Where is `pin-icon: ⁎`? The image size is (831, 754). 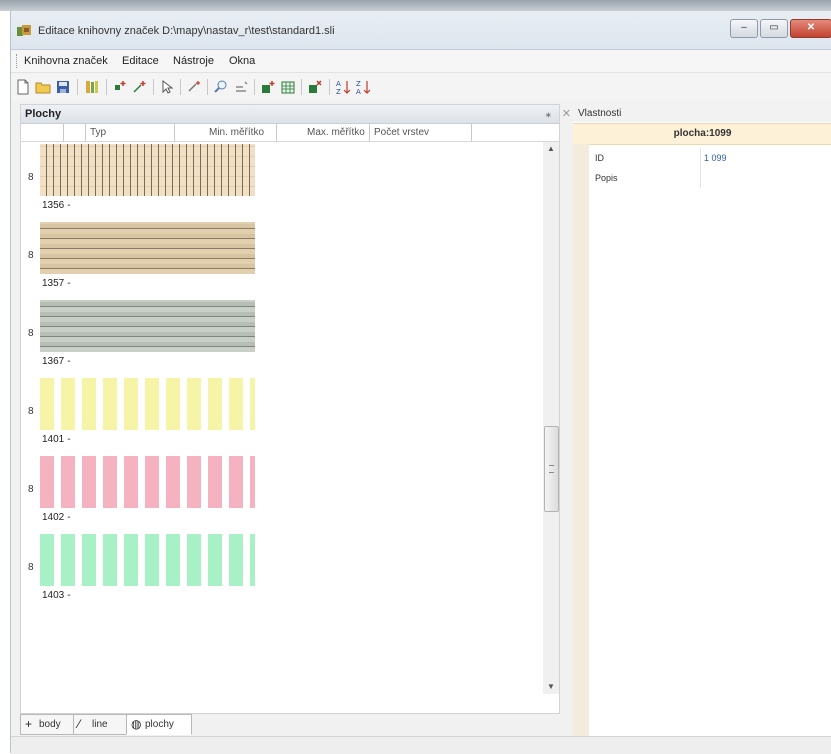 pin-icon: ⁎ is located at coordinates (549, 113).